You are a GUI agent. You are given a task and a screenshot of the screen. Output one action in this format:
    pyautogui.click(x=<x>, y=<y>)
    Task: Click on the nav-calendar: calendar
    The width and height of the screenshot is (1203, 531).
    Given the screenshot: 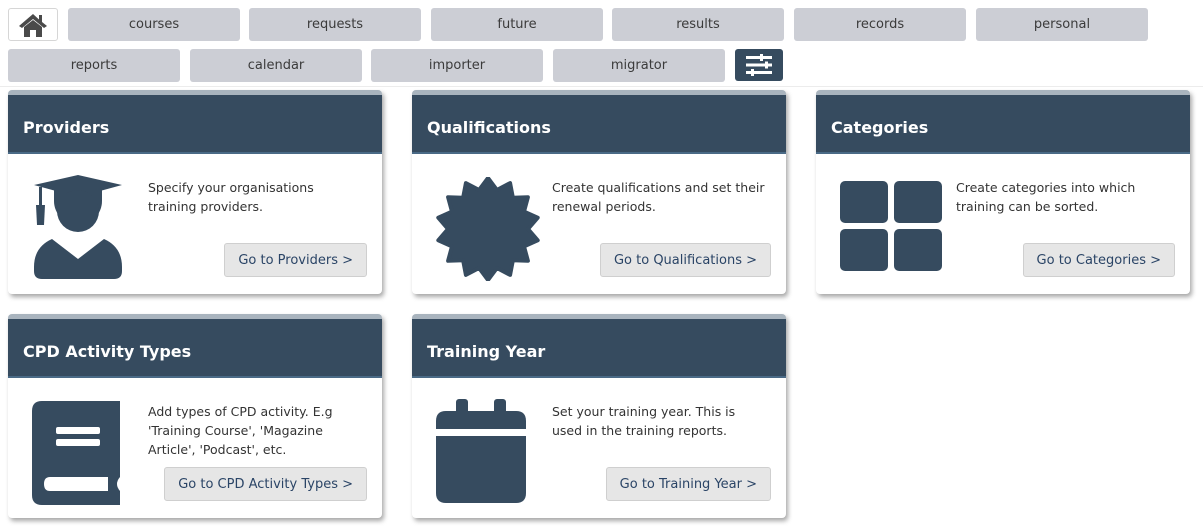 What is the action you would take?
    pyautogui.click(x=276, y=65)
    